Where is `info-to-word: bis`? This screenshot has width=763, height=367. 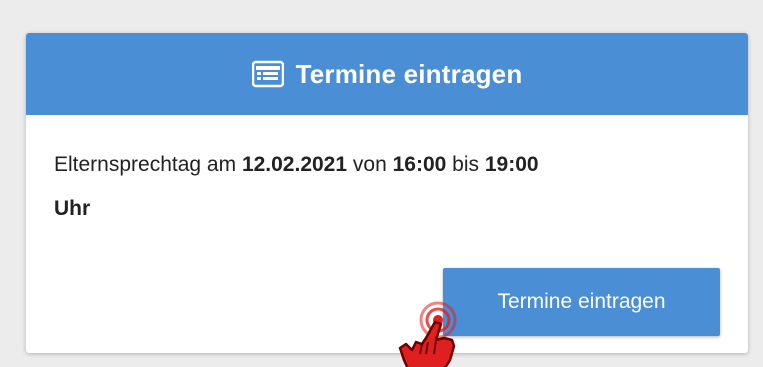
info-to-word: bis is located at coordinates (466, 164).